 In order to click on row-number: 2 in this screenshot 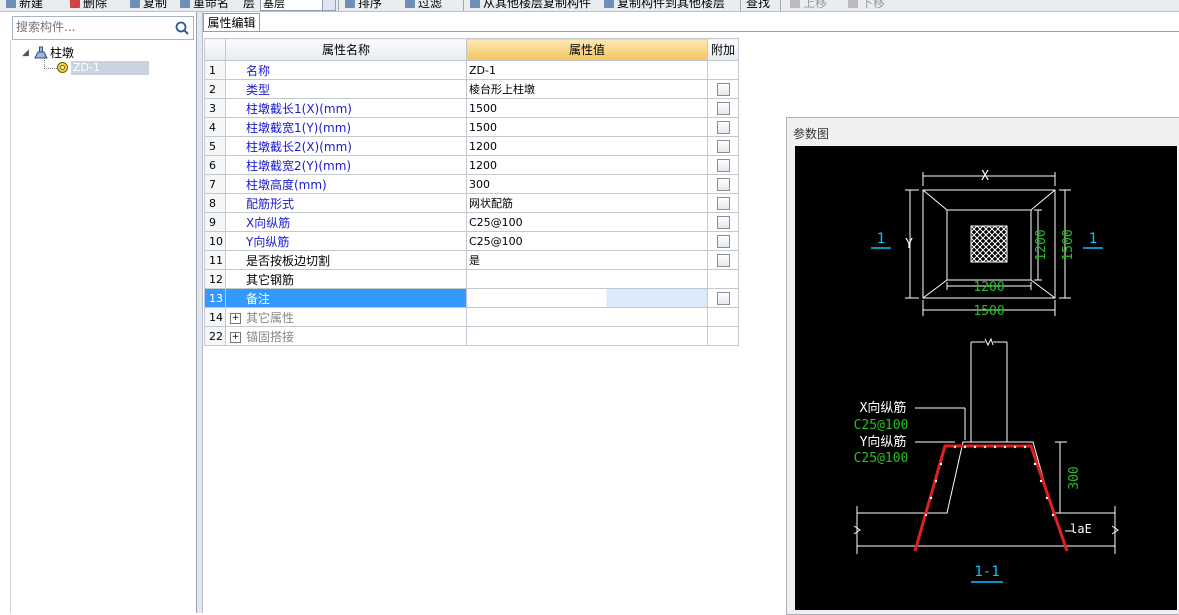, I will do `click(215, 89)`.